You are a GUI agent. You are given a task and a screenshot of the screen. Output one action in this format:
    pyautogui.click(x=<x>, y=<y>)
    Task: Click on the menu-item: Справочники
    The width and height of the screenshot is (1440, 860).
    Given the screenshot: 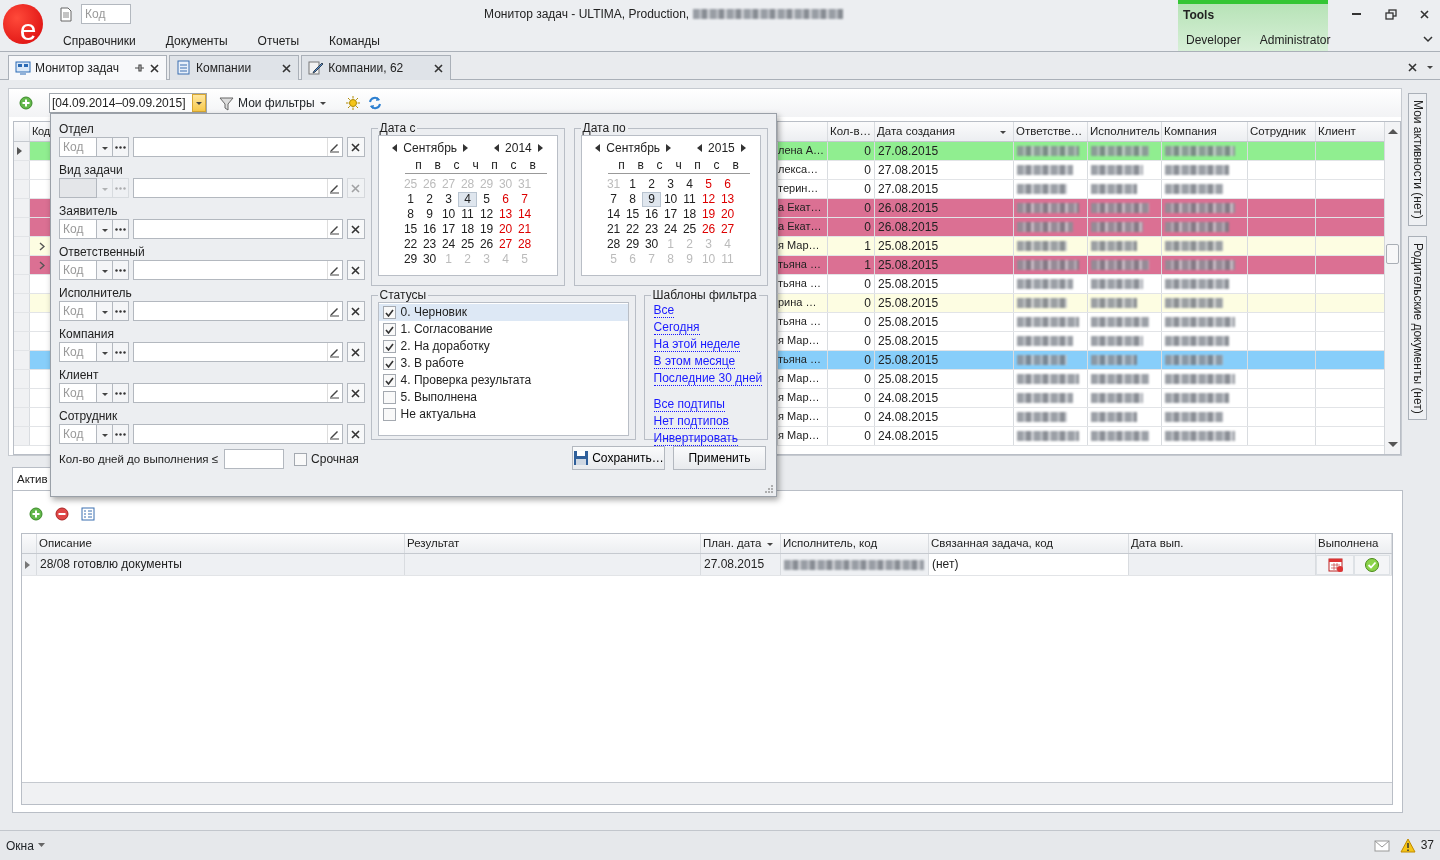 What is the action you would take?
    pyautogui.click(x=99, y=41)
    